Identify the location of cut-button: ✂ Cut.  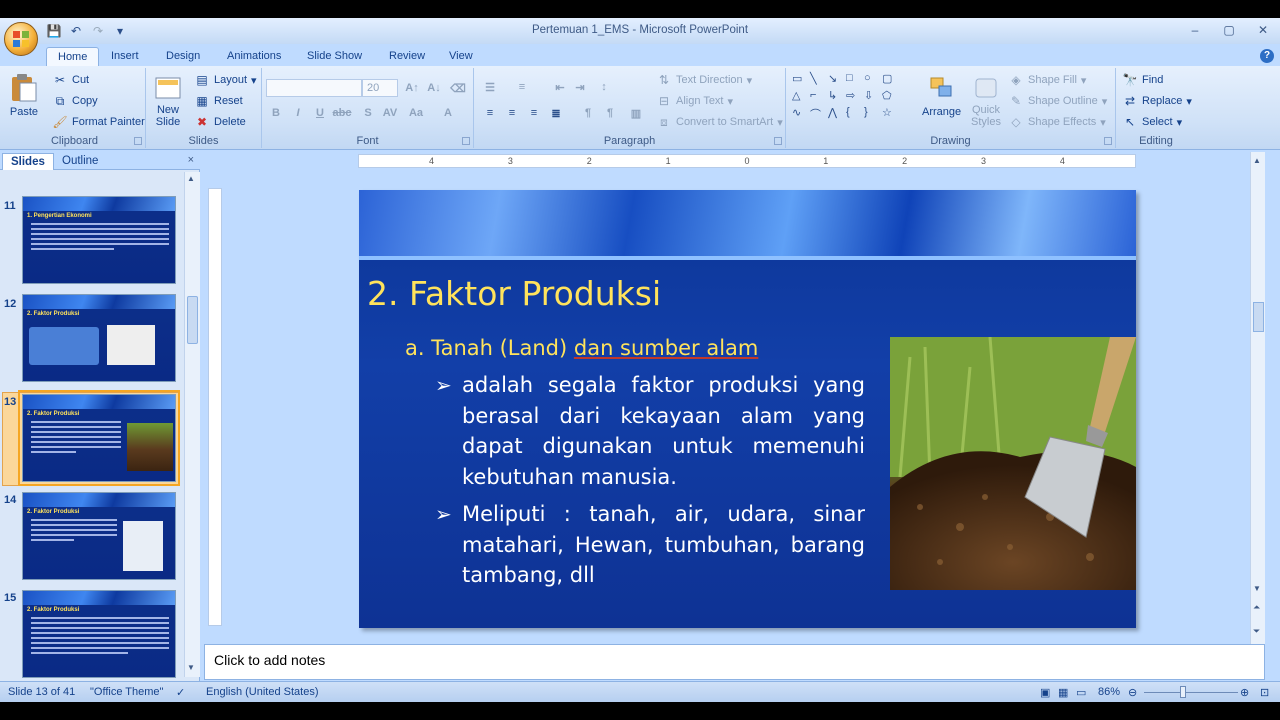
(70, 80).